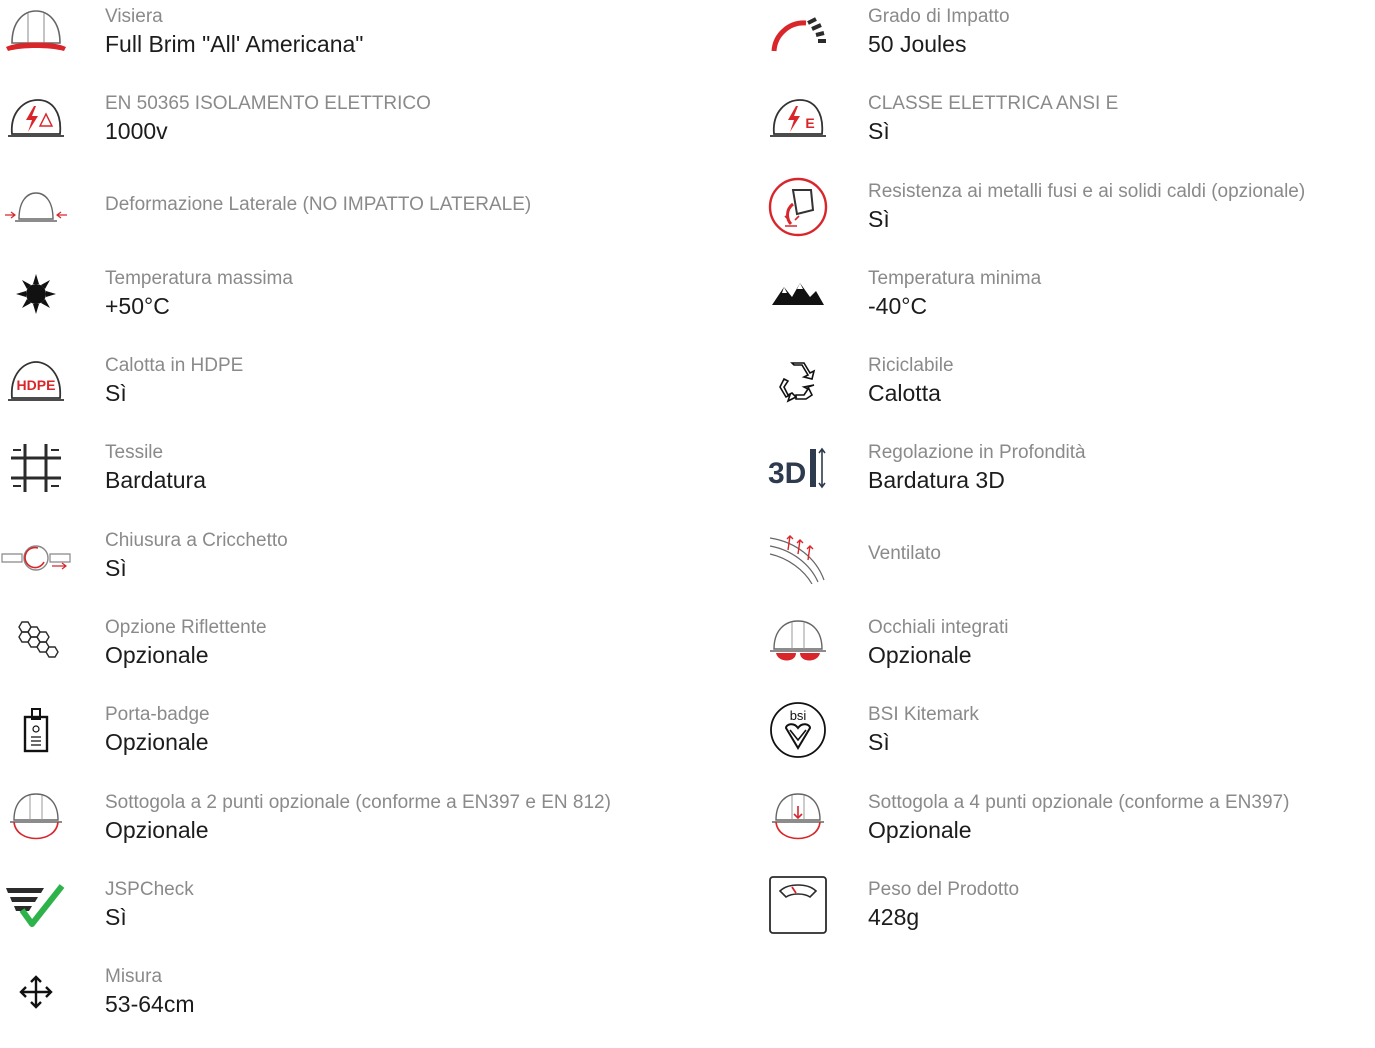 The height and width of the screenshot is (1048, 1375). I want to click on feature-value: Bardatura, so click(156, 480).